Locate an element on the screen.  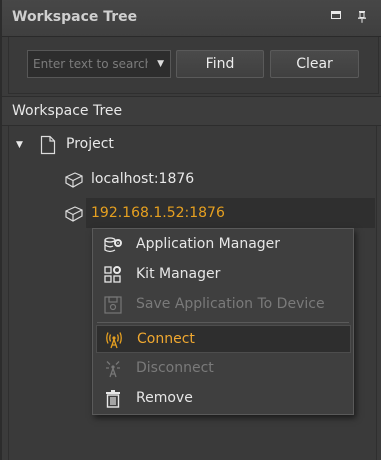
search-input is located at coordinates (88, 64).